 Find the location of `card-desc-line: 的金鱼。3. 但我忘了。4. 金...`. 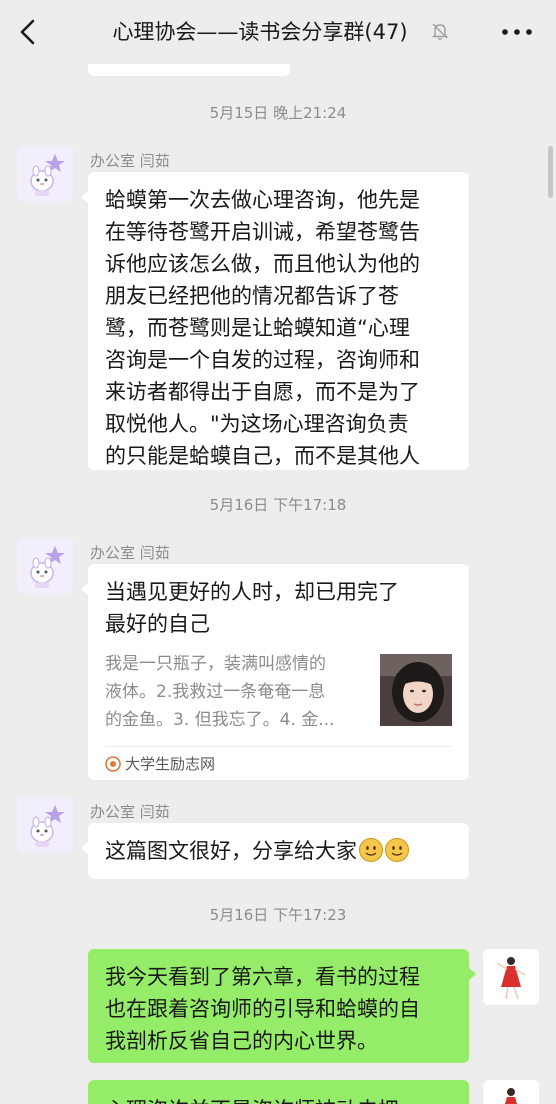

card-desc-line: 的金鱼。3. 但我忘了。4. 金... is located at coordinates (220, 720).